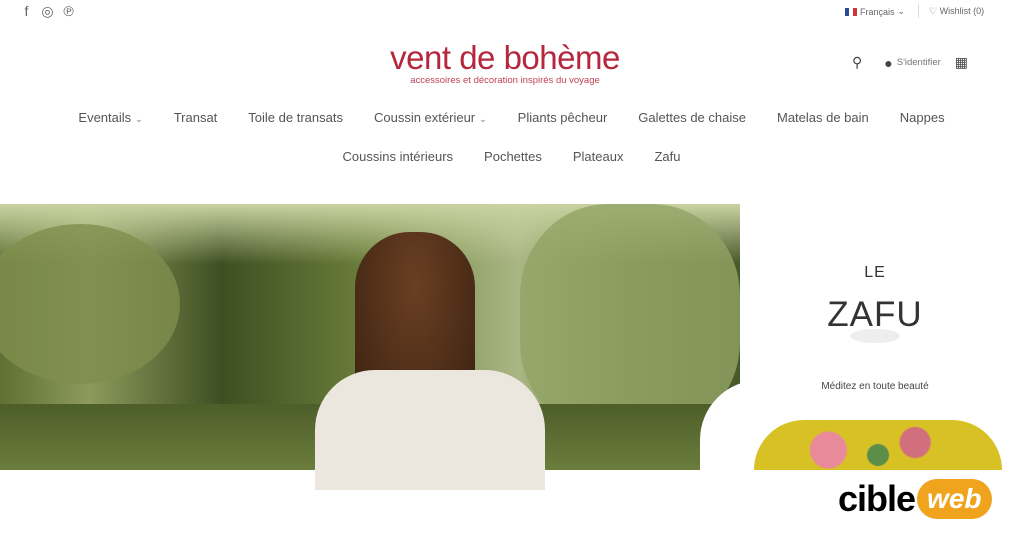 This screenshot has width=1023, height=542. What do you see at coordinates (888, 63) in the screenshot?
I see `user-icon: ●` at bounding box center [888, 63].